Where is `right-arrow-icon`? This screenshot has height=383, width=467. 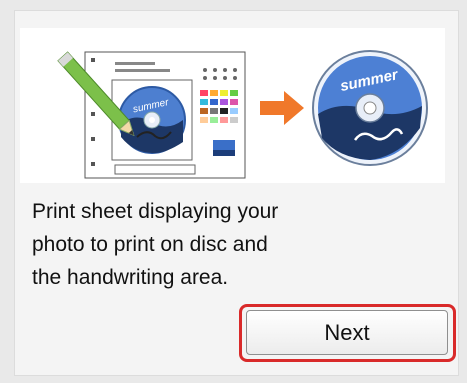
right-arrow-icon is located at coordinates (283, 108).